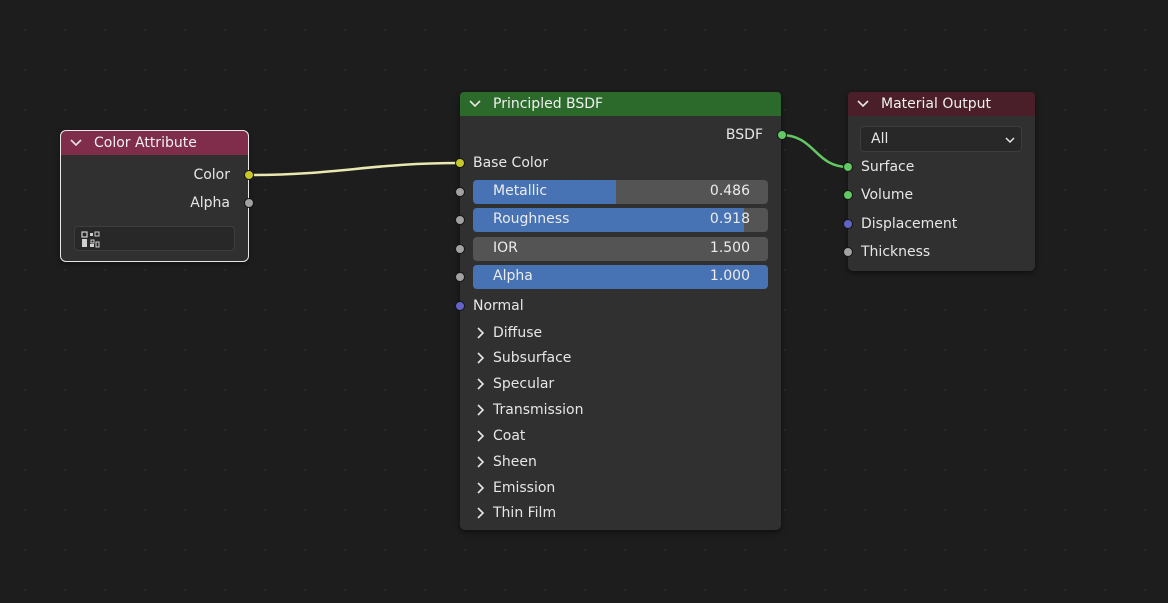 This screenshot has height=603, width=1168. What do you see at coordinates (620, 220) in the screenshot?
I see `roughness-slider: Roughness 0.918` at bounding box center [620, 220].